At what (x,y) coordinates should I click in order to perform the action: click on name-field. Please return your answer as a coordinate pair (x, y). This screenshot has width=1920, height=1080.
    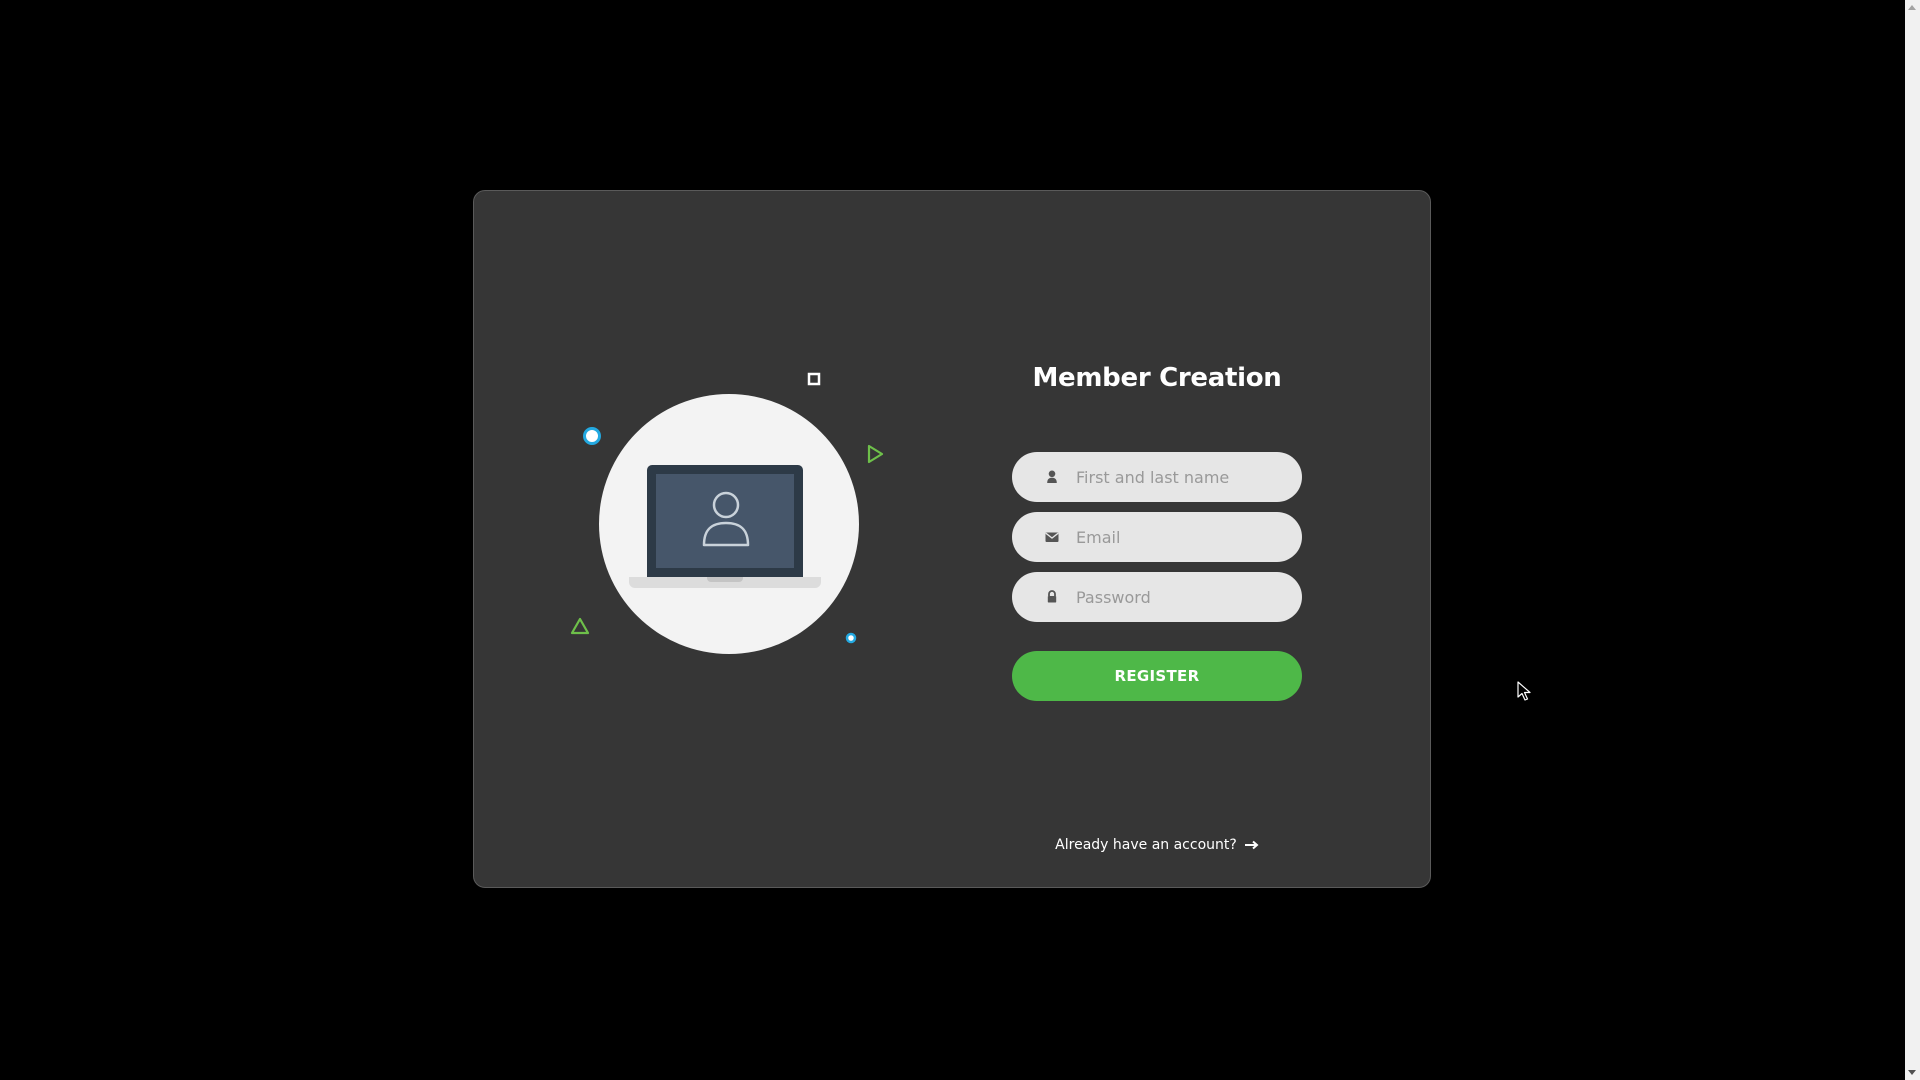
    Looking at the image, I should click on (1157, 477).